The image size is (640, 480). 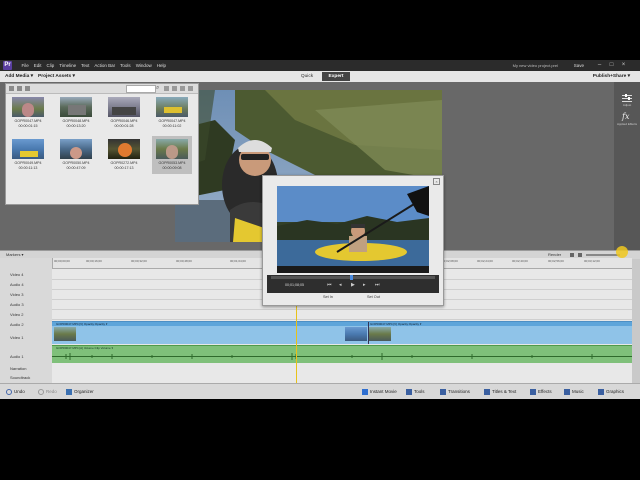 What do you see at coordinates (25, 65) in the screenshot?
I see `menu-file: File` at bounding box center [25, 65].